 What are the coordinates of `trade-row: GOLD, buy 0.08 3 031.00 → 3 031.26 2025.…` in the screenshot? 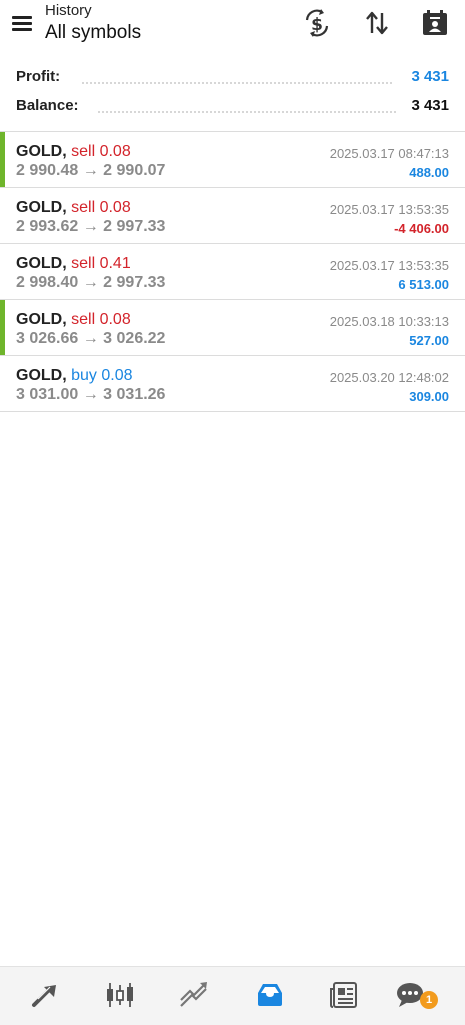 It's located at (232, 384).